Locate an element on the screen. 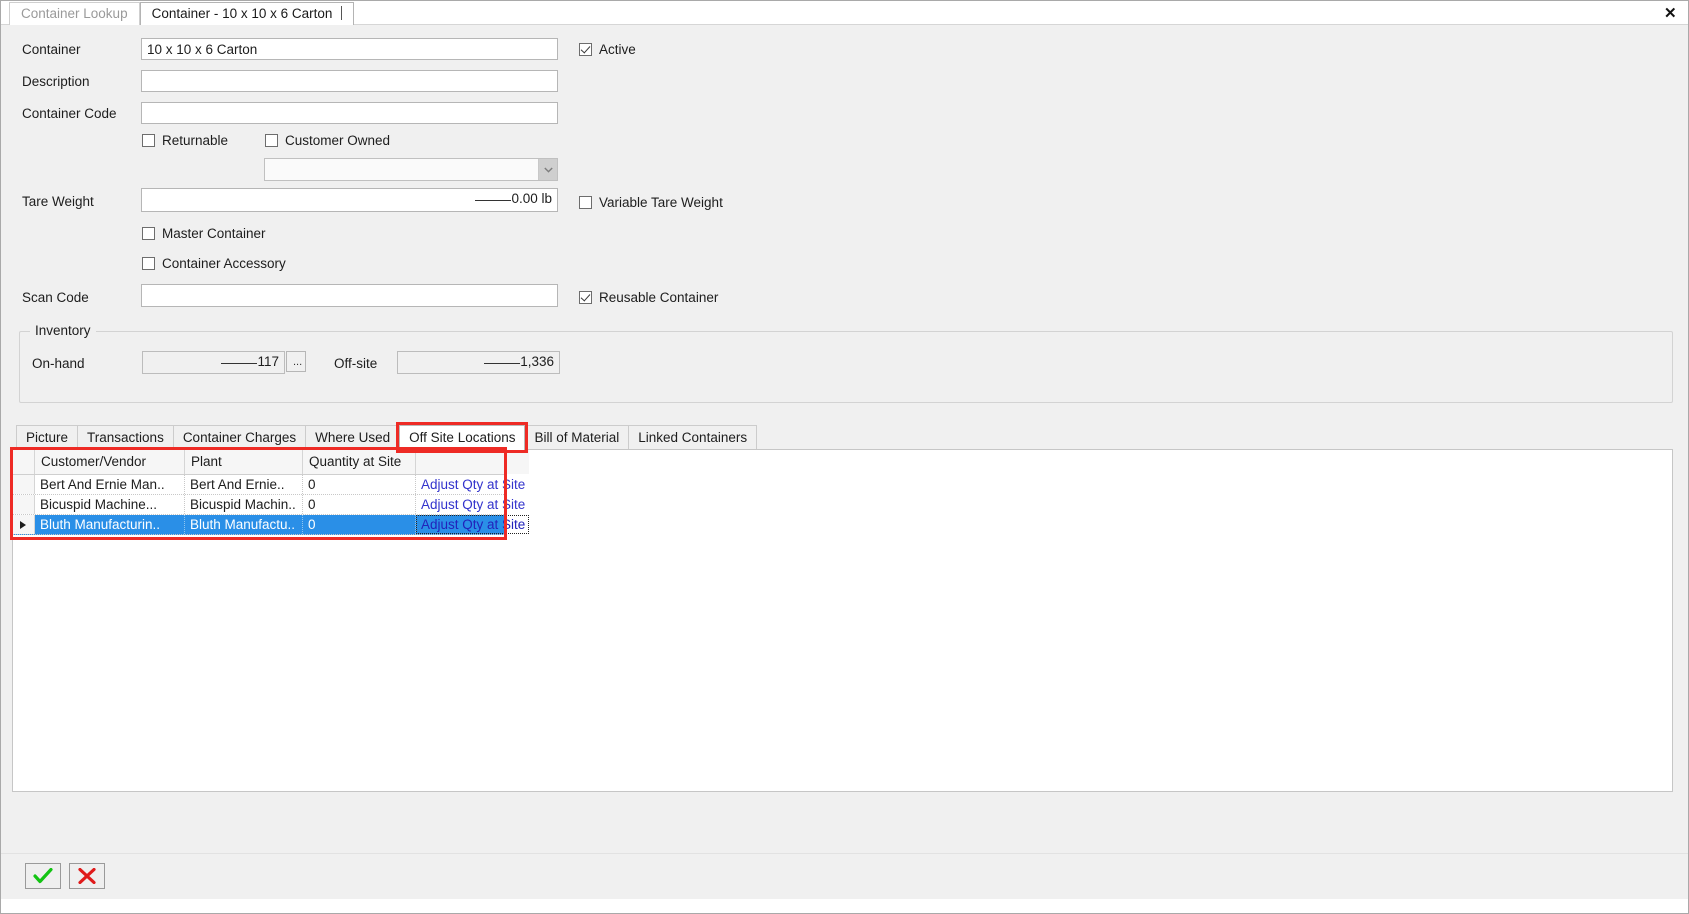  cell-plant: Bert And Ernie.. is located at coordinates (244, 484).